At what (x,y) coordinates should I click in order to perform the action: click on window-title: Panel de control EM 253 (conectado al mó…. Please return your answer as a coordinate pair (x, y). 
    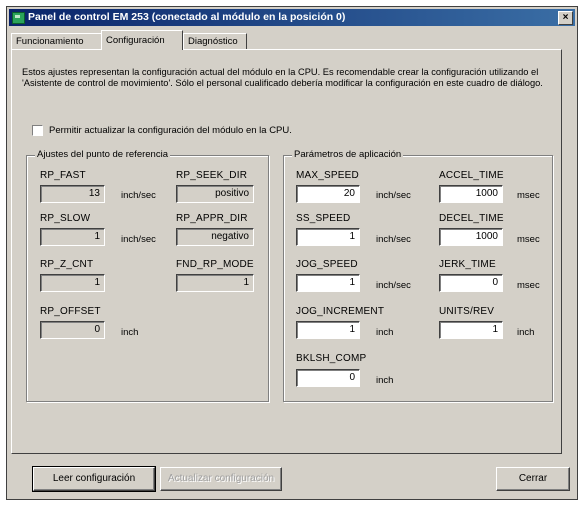
    Looking at the image, I should click on (187, 17).